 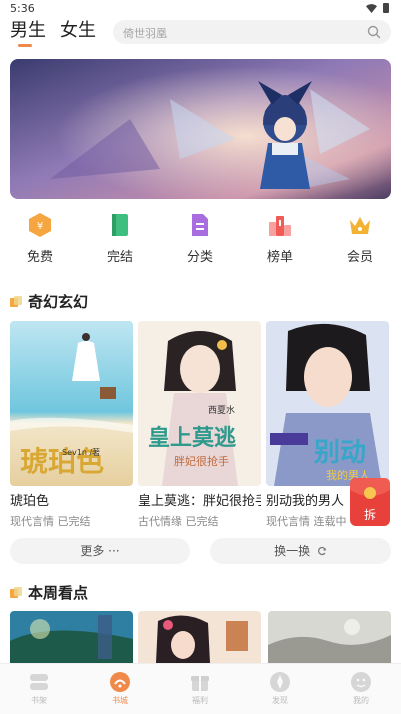 I want to click on nav-label: 书城, so click(x=120, y=700).